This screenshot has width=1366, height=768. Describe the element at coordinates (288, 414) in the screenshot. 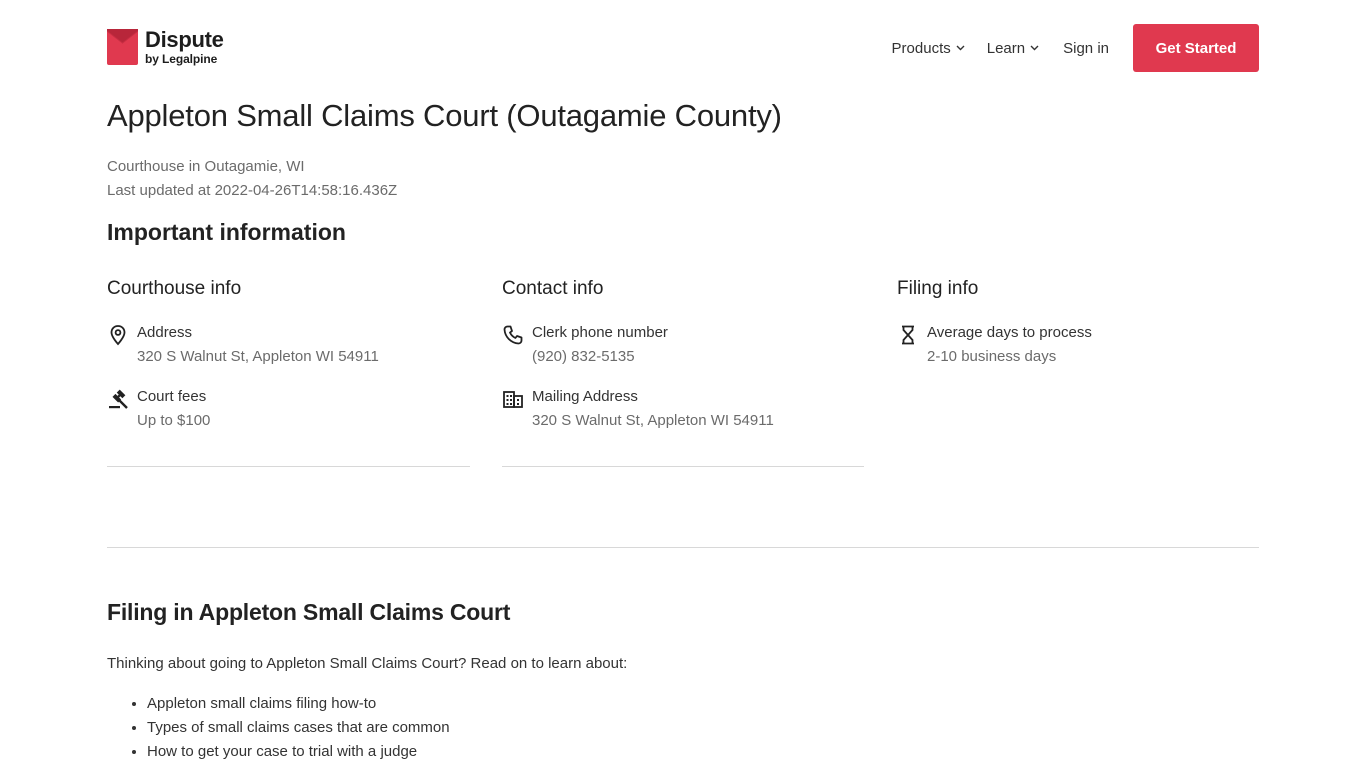

I see `court-fees-row: Court fees Up to $100` at that location.